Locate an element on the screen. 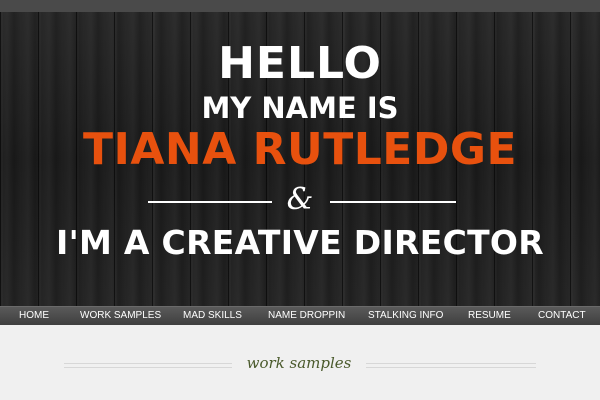  hero-greeting: HELLO is located at coordinates (300, 63).